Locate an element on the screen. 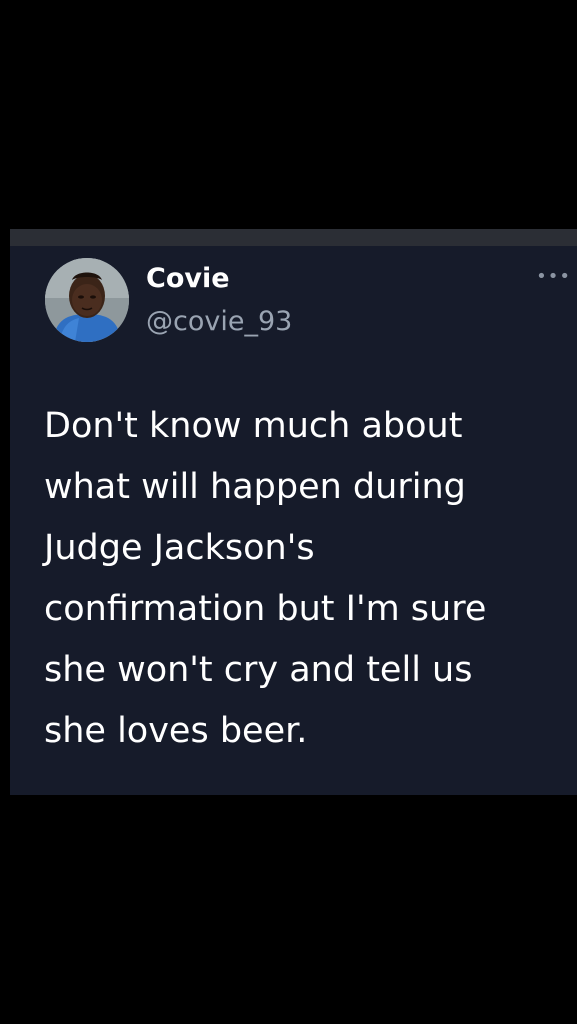 The height and width of the screenshot is (1024, 577). tweet-text-line: she loves beer. is located at coordinates (176, 731).